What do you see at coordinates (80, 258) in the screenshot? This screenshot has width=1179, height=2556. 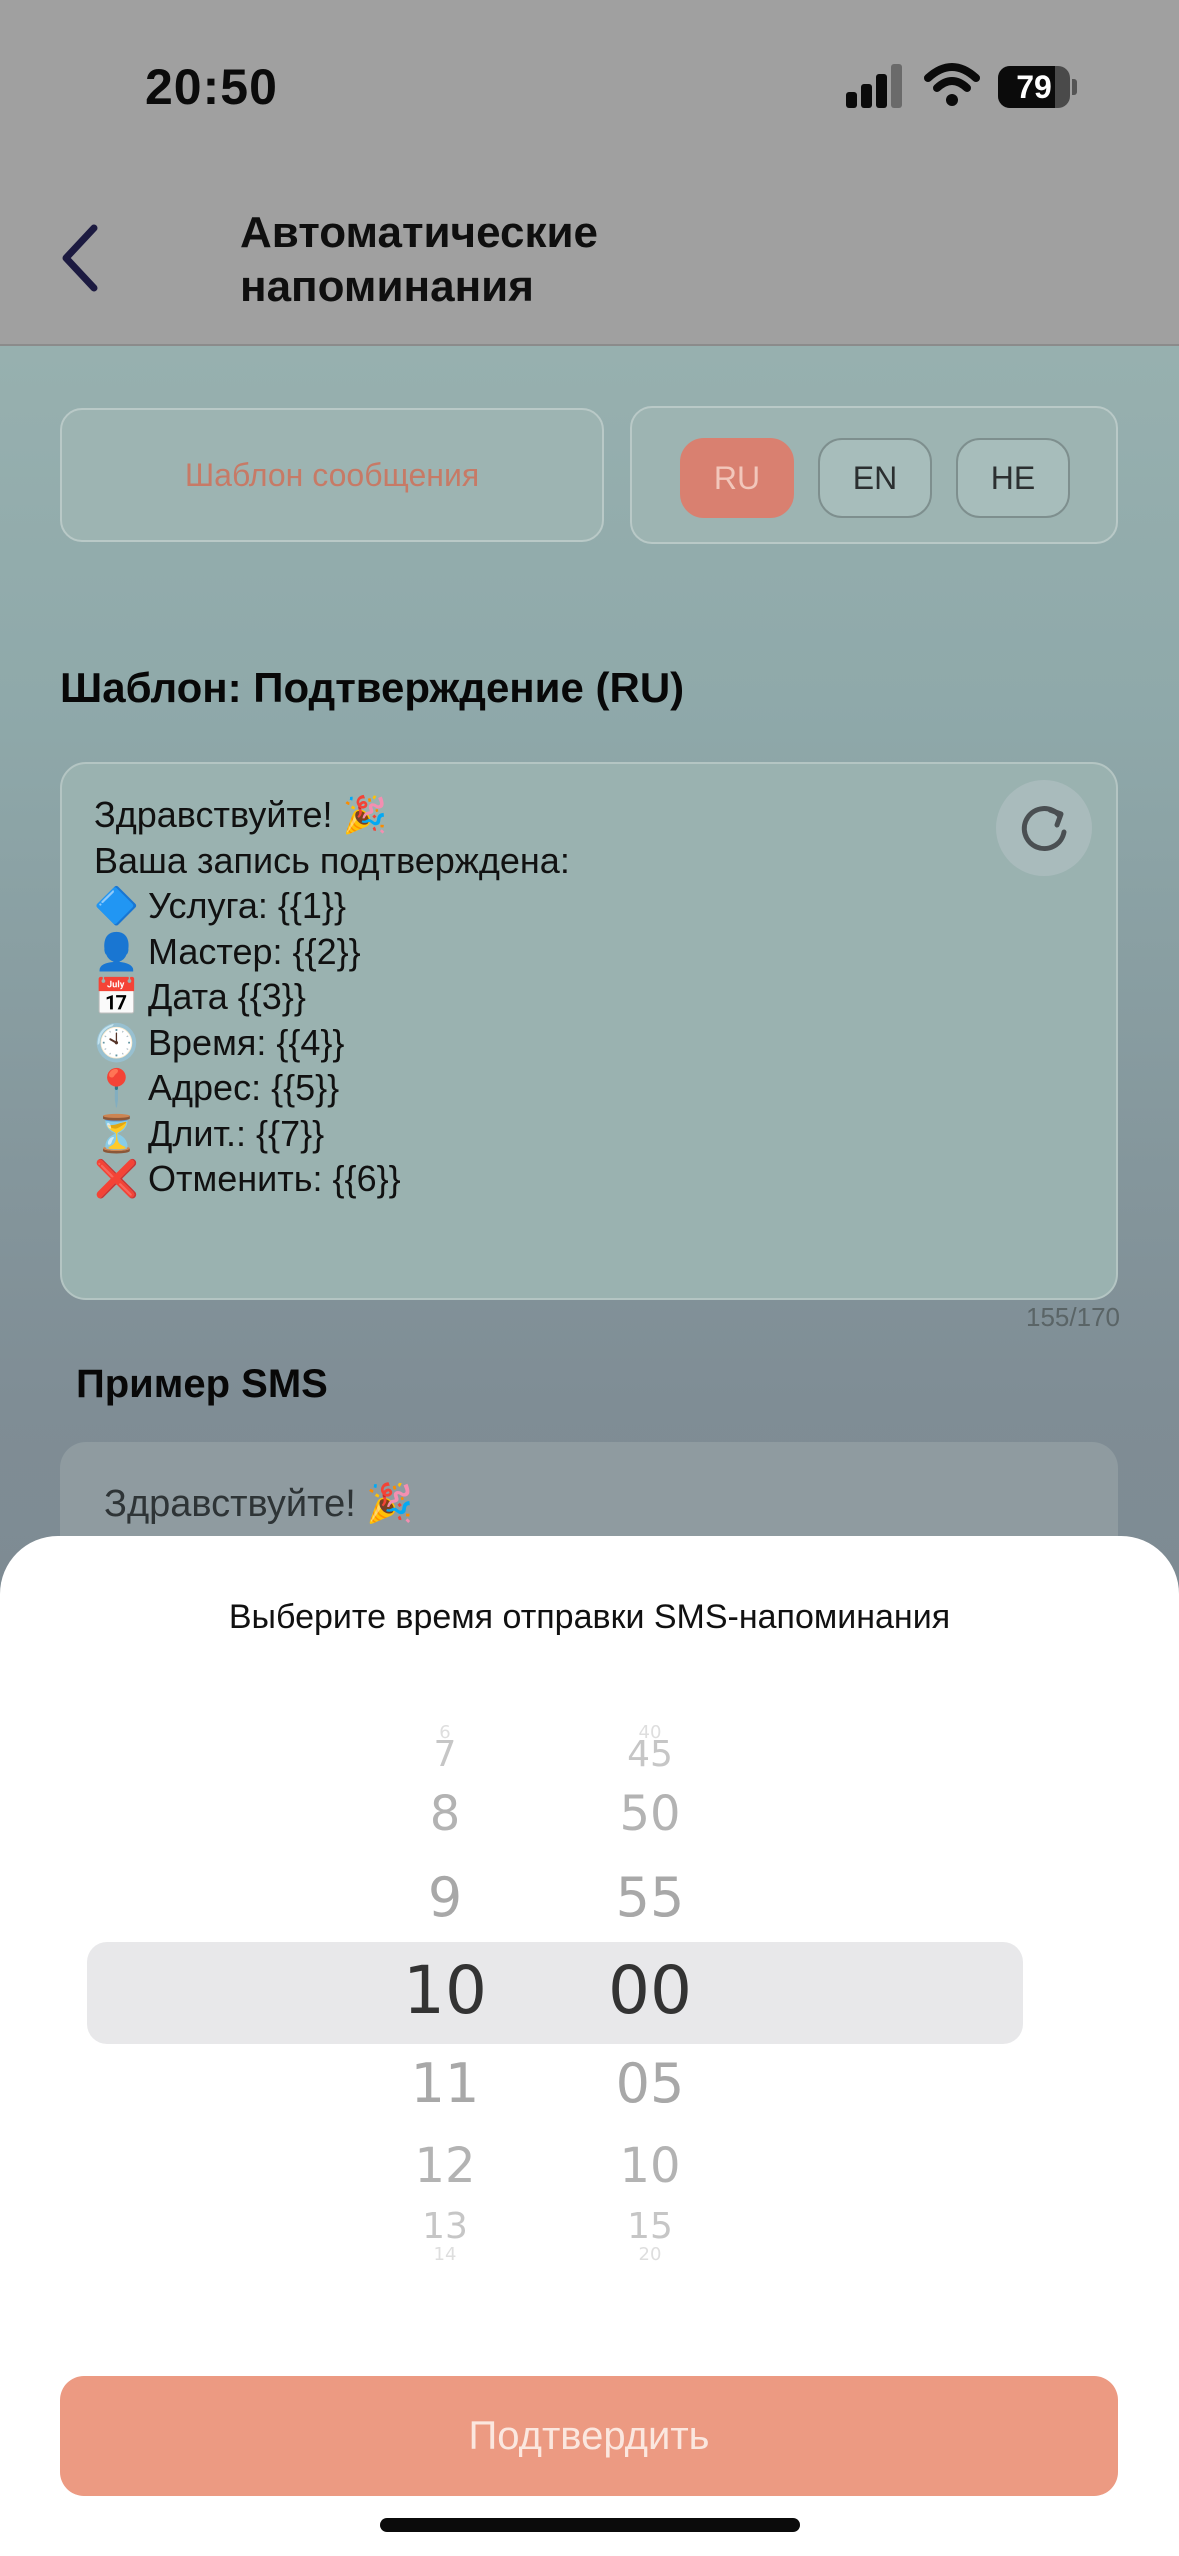 I see `chevron-left-icon` at bounding box center [80, 258].